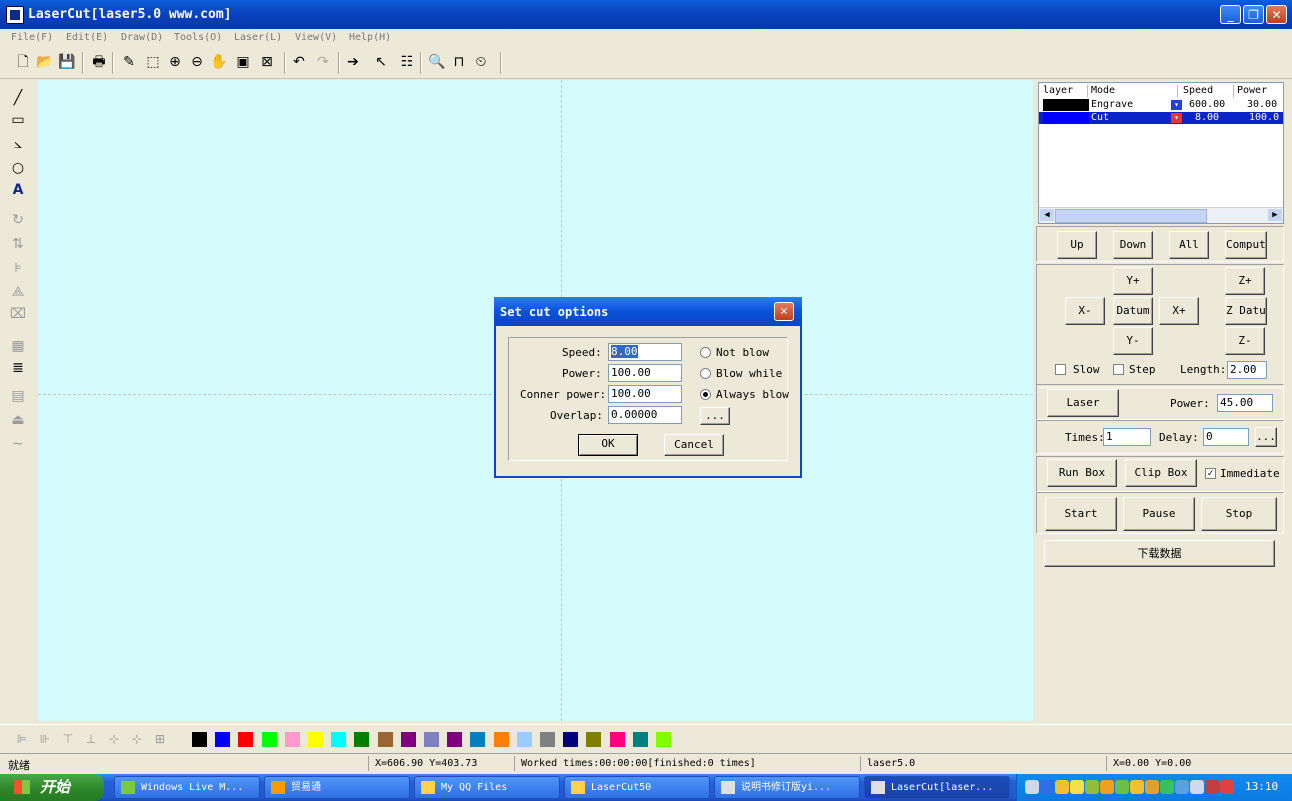 The image size is (1292, 801). I want to click on layer-row-cut: Cut ▾ 8.00 100.0, so click(1161, 118).